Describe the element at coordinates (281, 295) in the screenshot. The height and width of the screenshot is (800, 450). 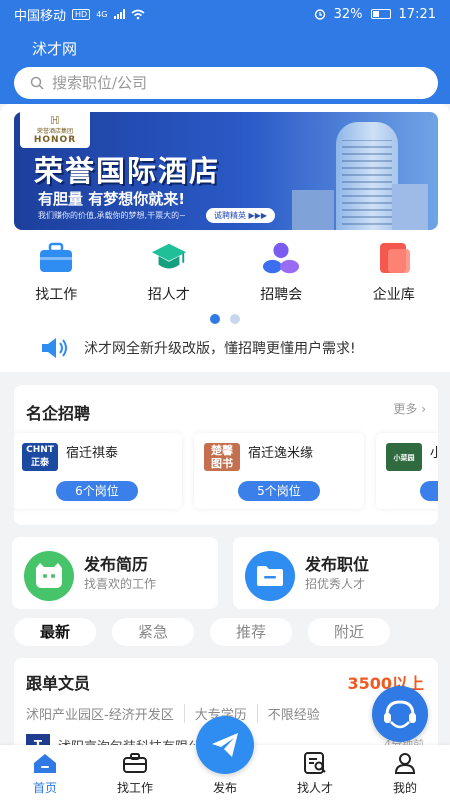
I see `category-label: 招聘会` at that location.